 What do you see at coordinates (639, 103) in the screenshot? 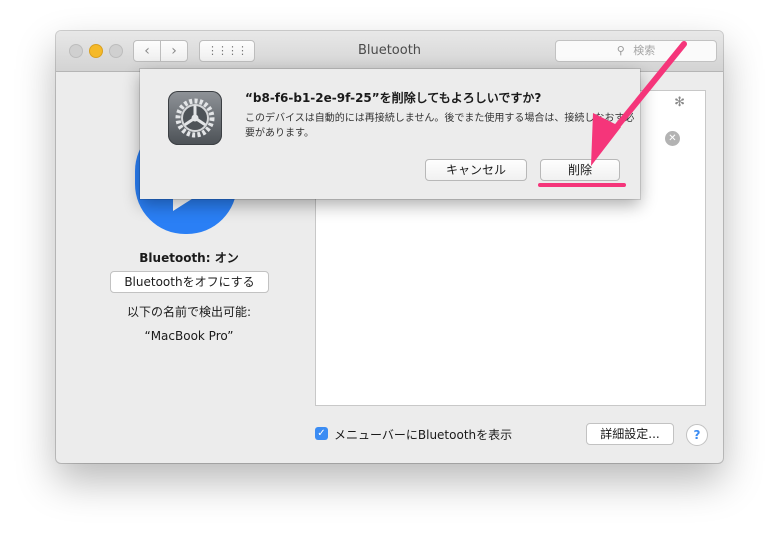
I see `annotation-arrow-icon` at bounding box center [639, 103].